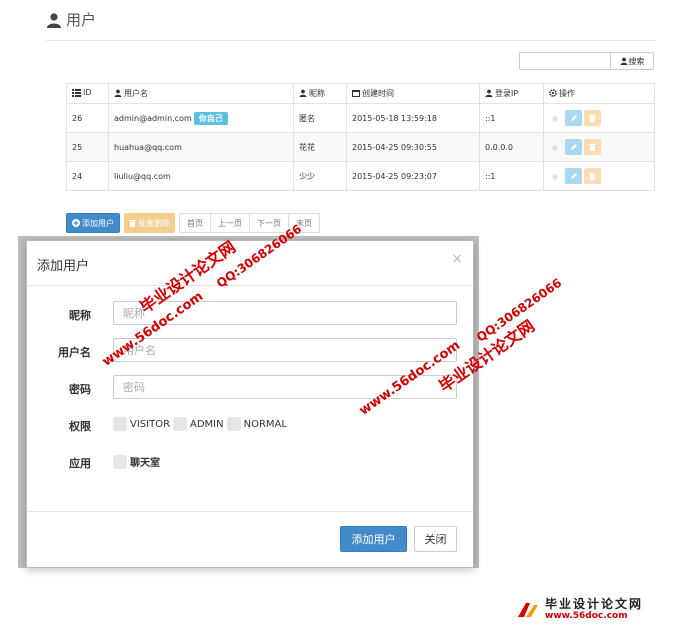  I want to click on app-chatroom-checkbox: 聊天室, so click(136, 461).